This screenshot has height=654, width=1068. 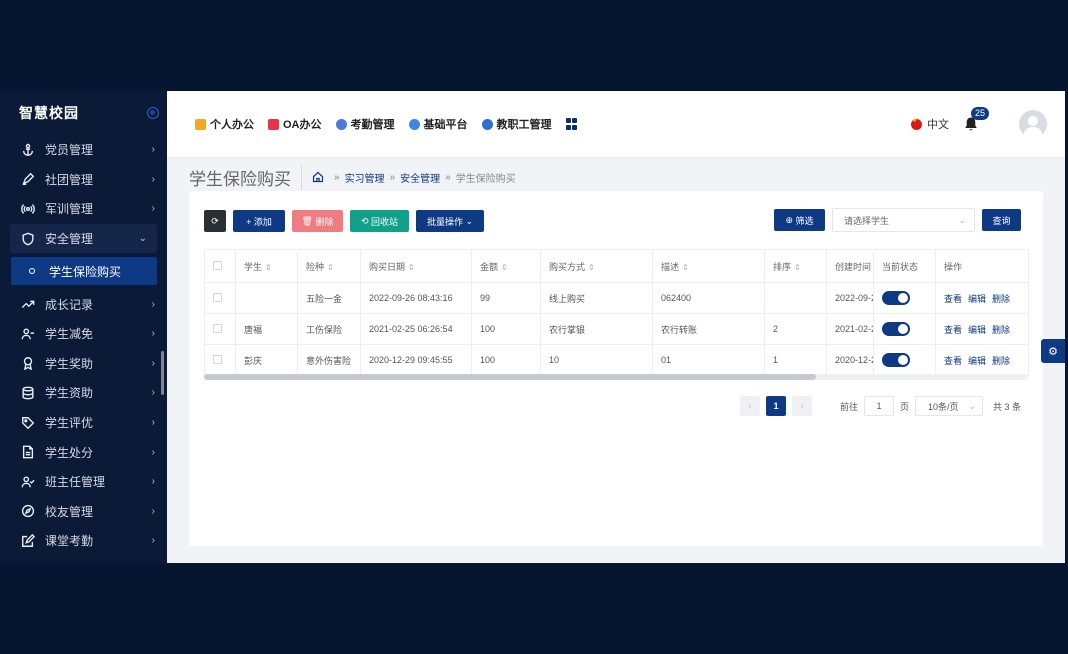 I want to click on collapse-icon, so click(x=153, y=113).